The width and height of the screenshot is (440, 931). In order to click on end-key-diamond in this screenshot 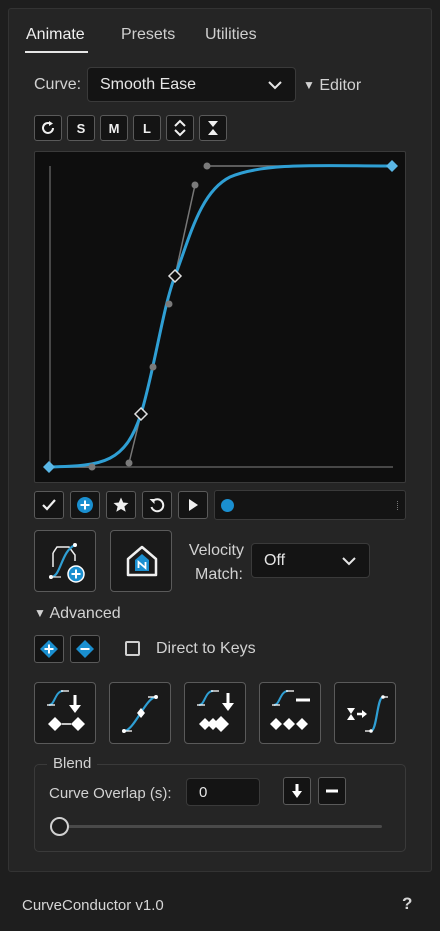, I will do `click(392, 166)`.